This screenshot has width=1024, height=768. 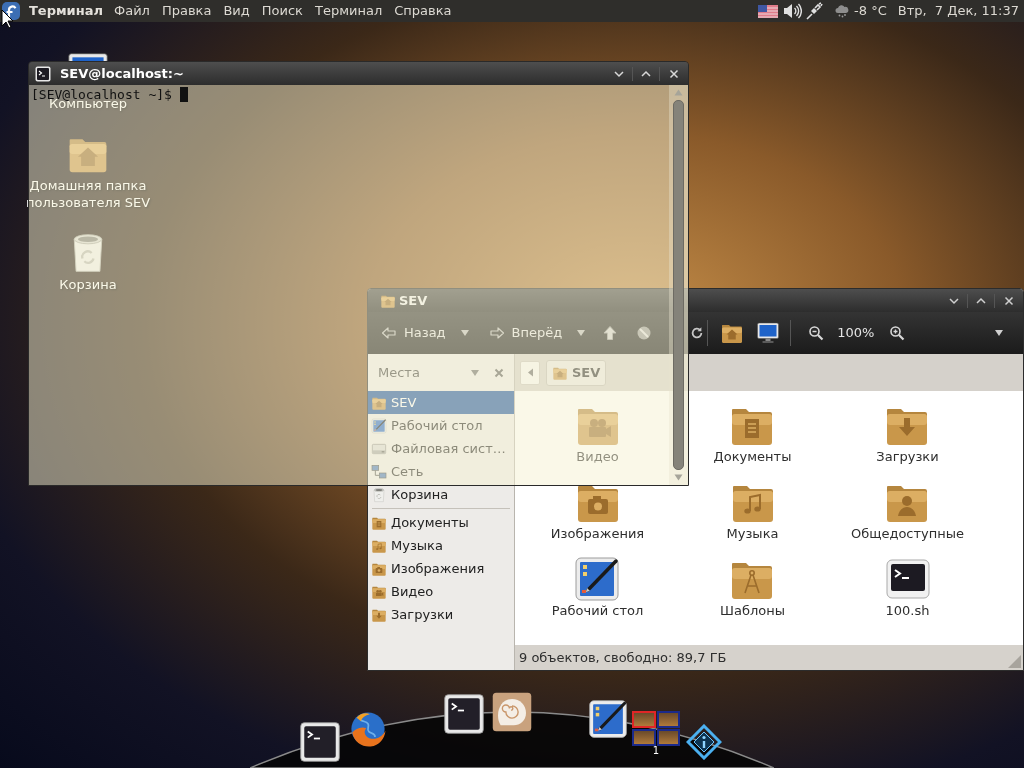 I want to click on menu-item: Файл, so click(x=132, y=11).